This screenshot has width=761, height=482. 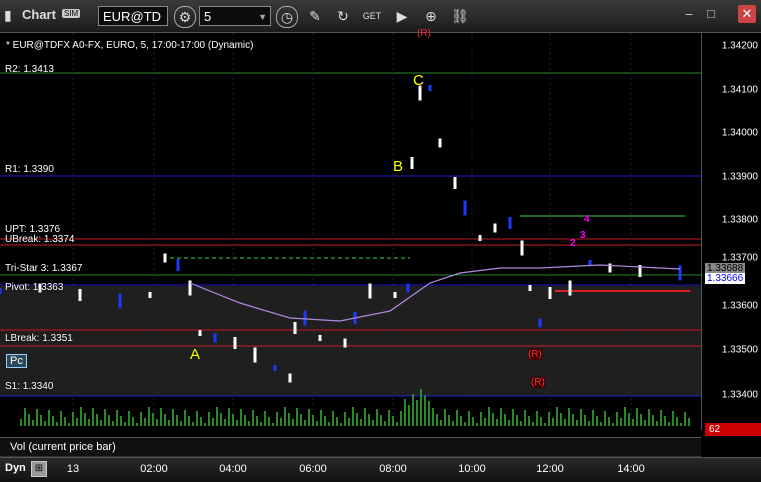 What do you see at coordinates (689, 14) in the screenshot?
I see `minimize-button: –` at bounding box center [689, 14].